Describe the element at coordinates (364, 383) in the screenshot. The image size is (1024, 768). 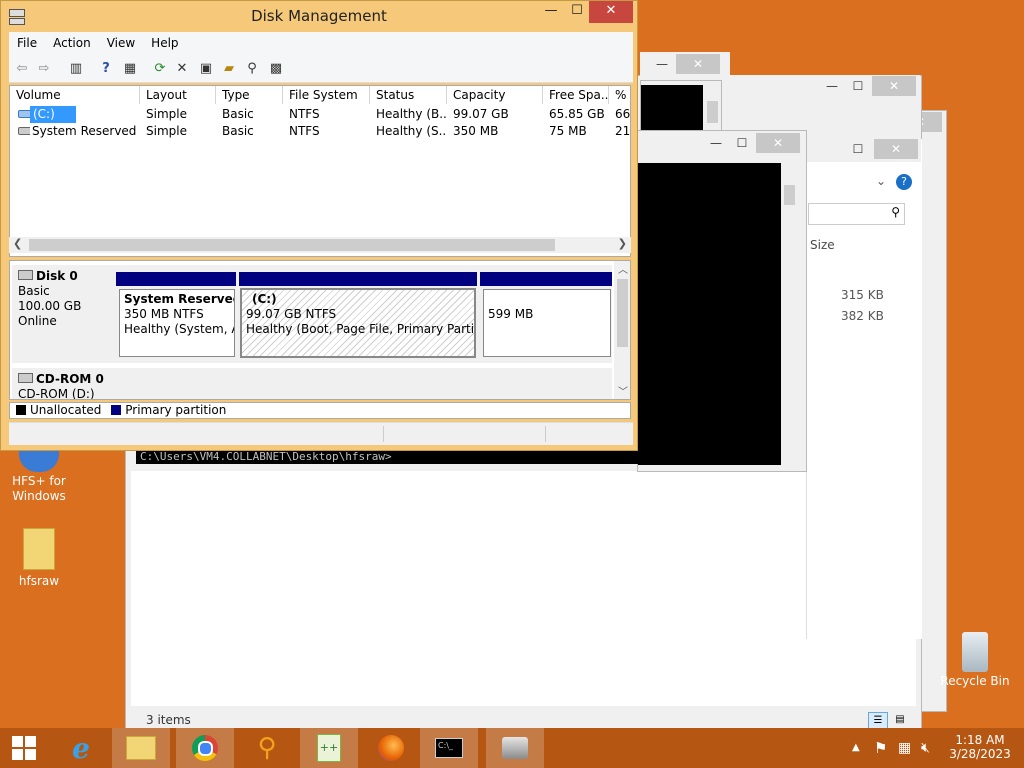
I see `cdrom-area` at that location.